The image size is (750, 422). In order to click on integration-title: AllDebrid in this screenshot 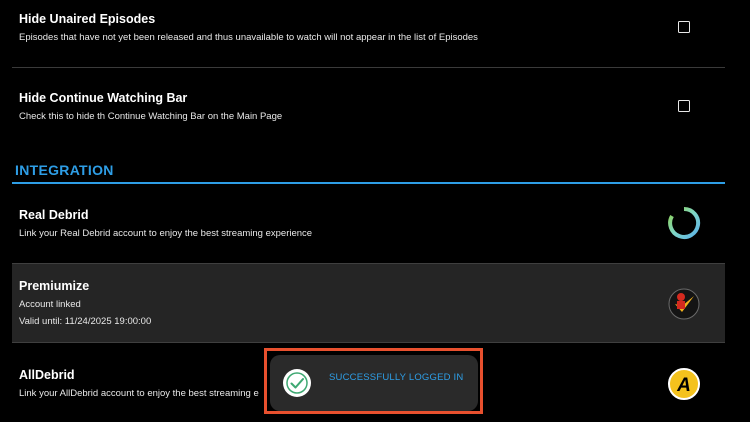, I will do `click(47, 375)`.